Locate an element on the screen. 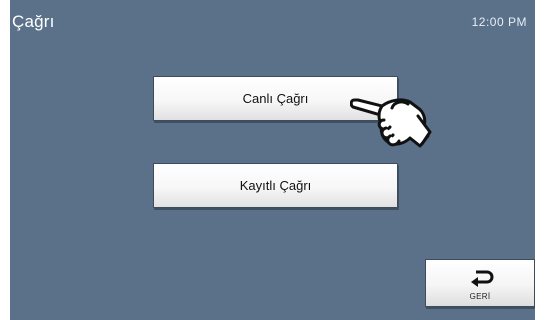 The width and height of the screenshot is (545, 320). page-title: Çağrı is located at coordinates (33, 21).